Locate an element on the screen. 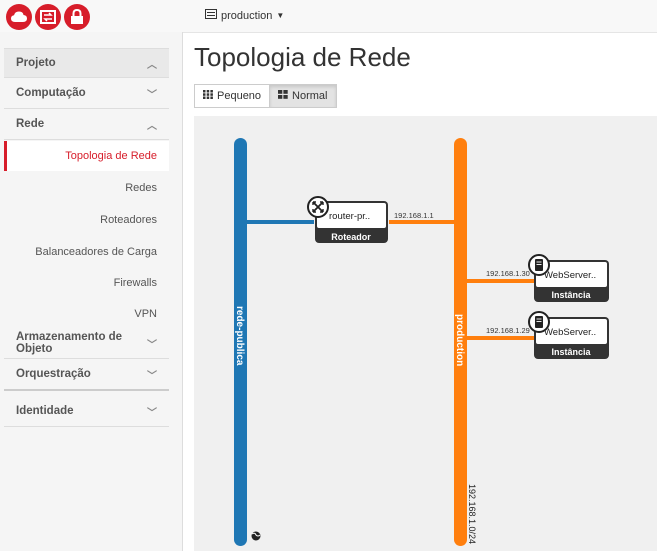 The image size is (657, 551). sidebar-item-label: Projeto is located at coordinates (36, 63).